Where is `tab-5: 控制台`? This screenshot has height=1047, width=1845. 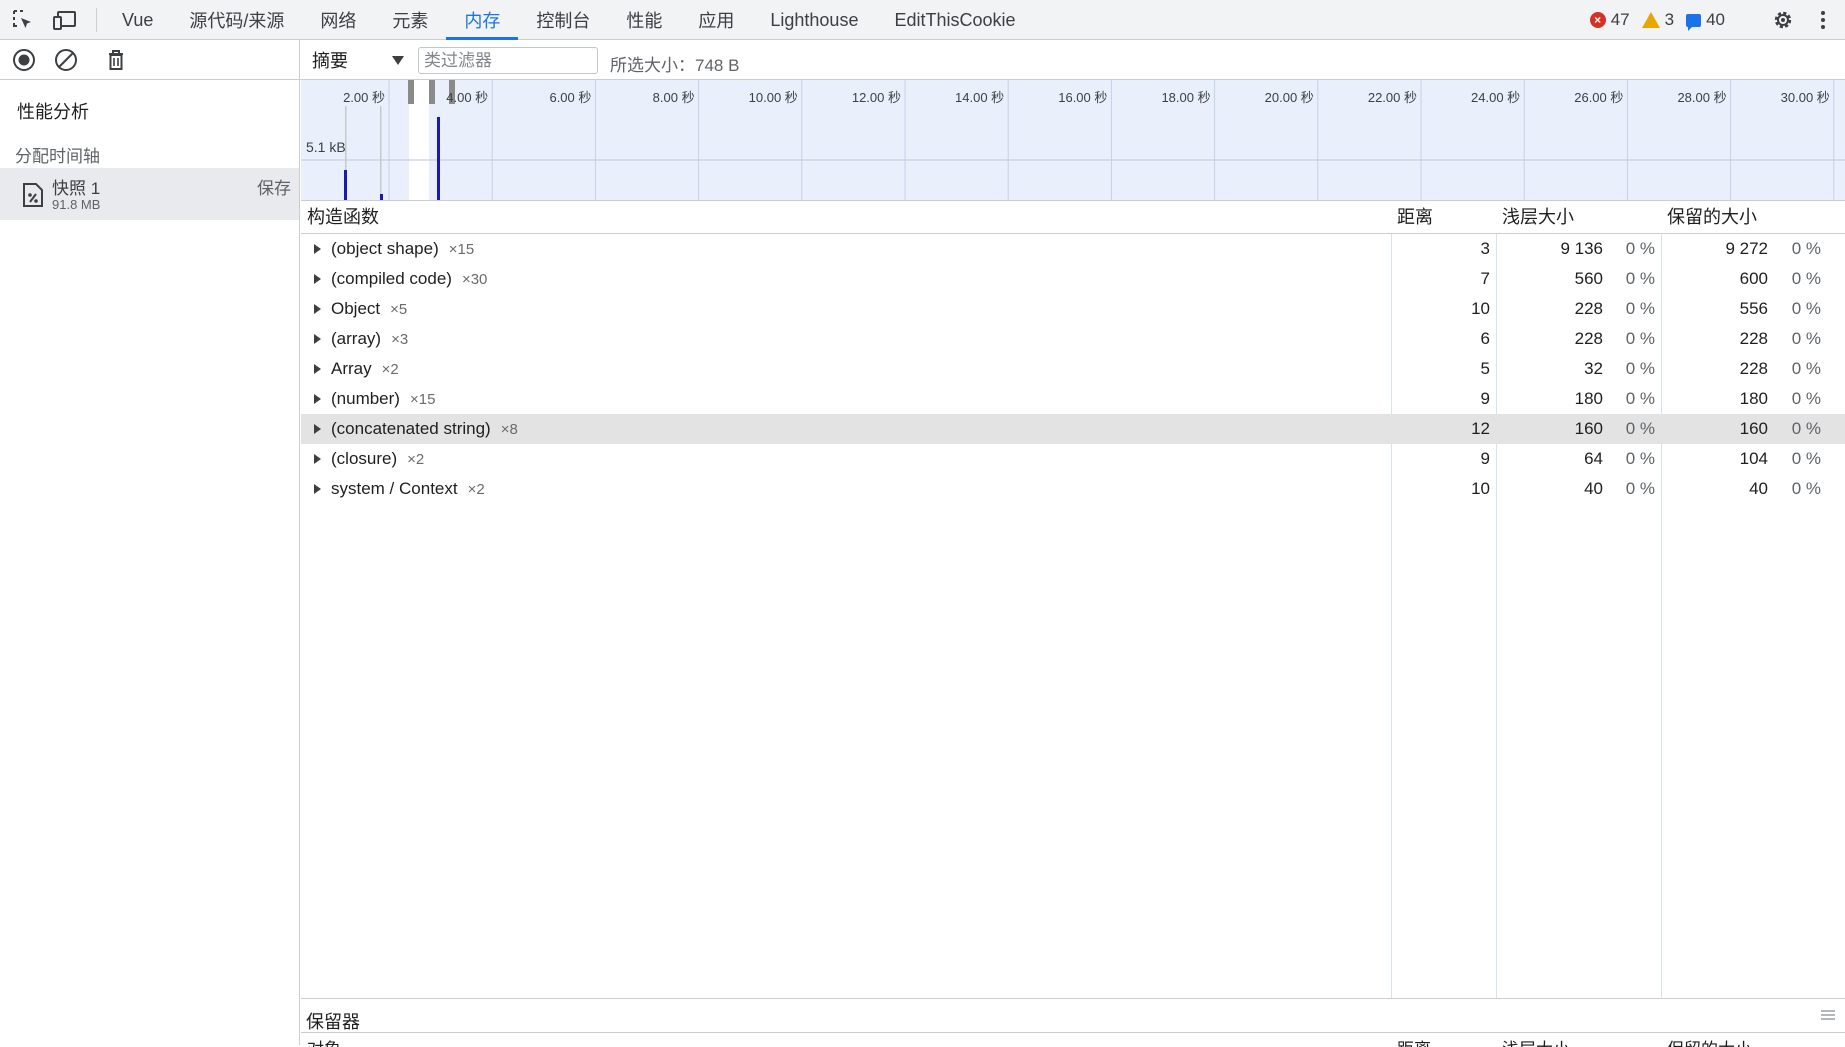
tab-5: 控制台 is located at coordinates (563, 20).